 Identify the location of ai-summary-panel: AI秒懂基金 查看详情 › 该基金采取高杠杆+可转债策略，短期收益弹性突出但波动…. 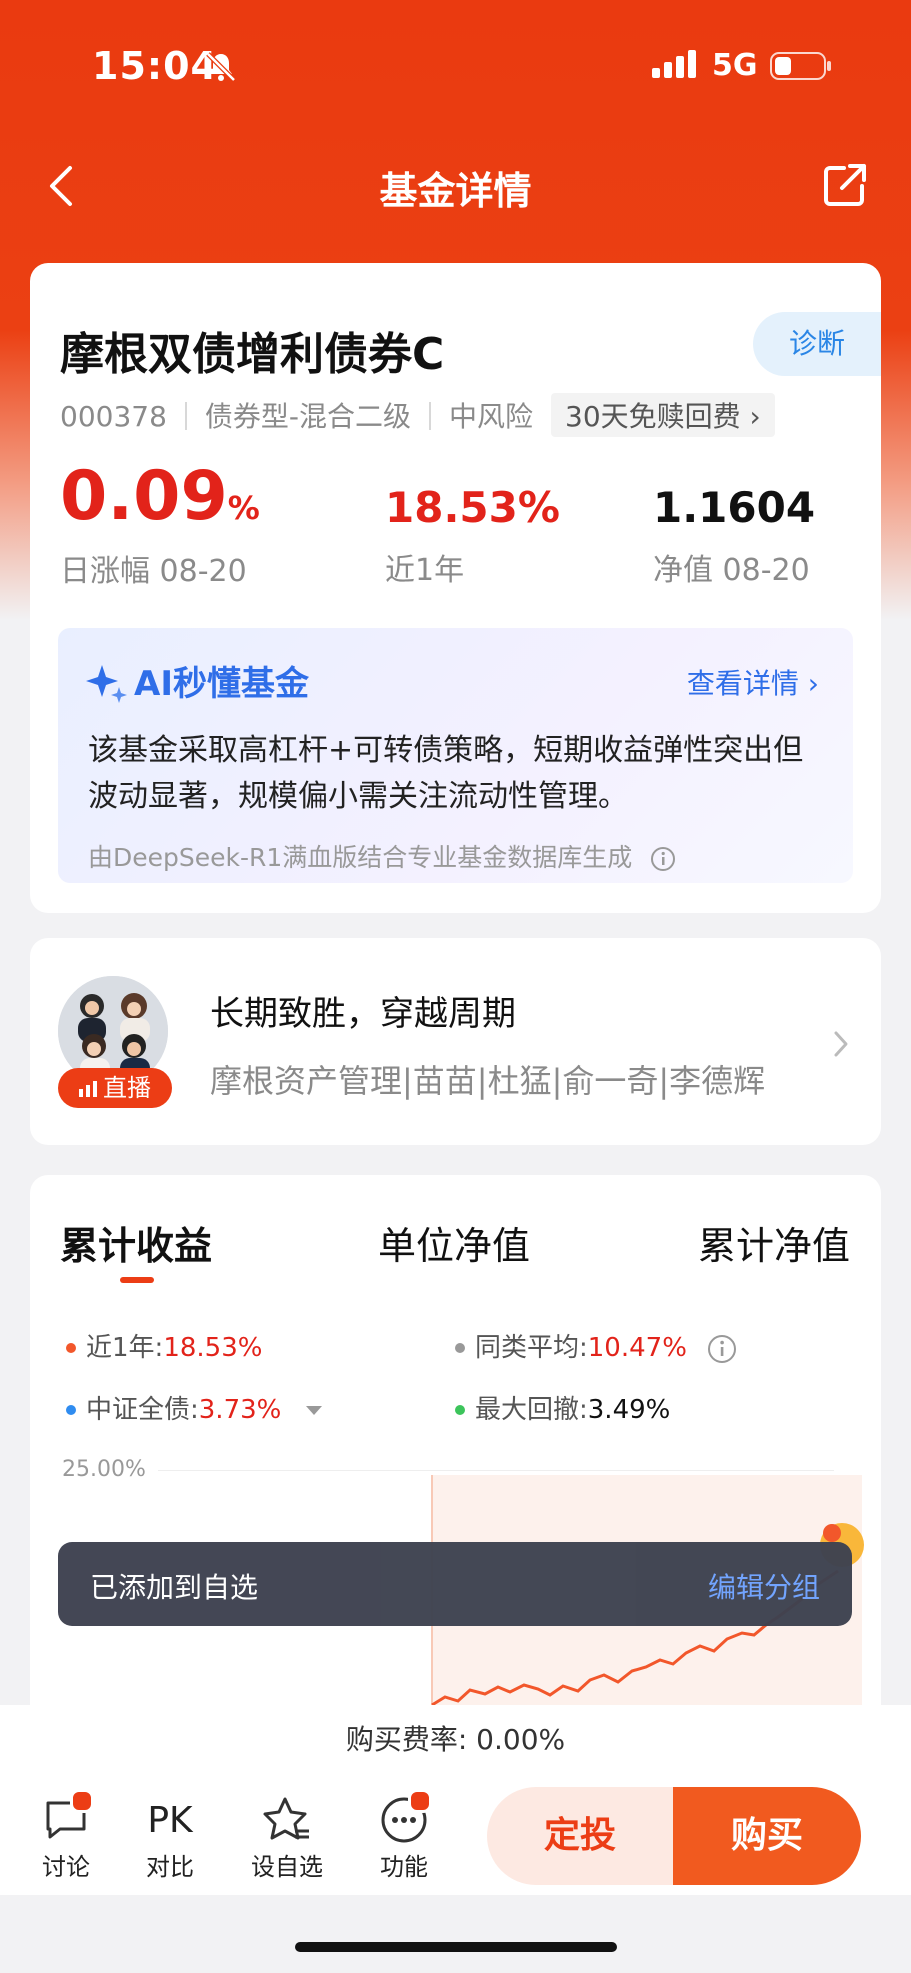
(455, 755).